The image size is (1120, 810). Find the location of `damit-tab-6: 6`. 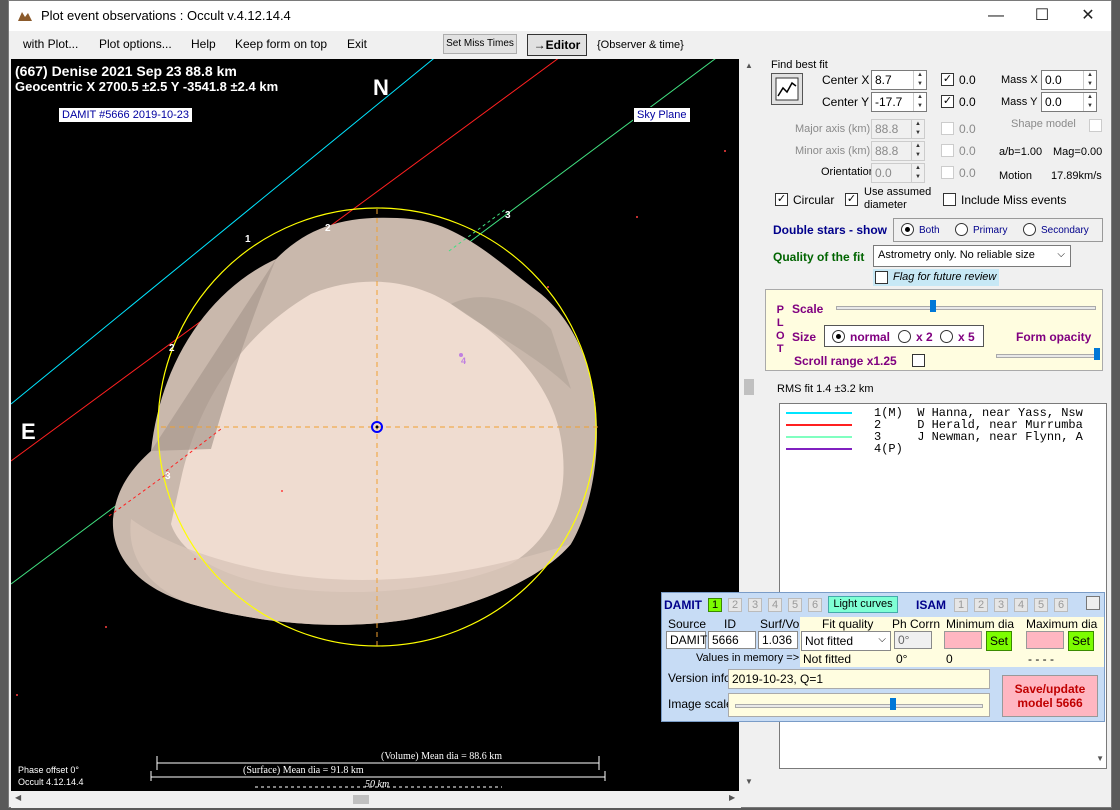

damit-tab-6: 6 is located at coordinates (815, 605).